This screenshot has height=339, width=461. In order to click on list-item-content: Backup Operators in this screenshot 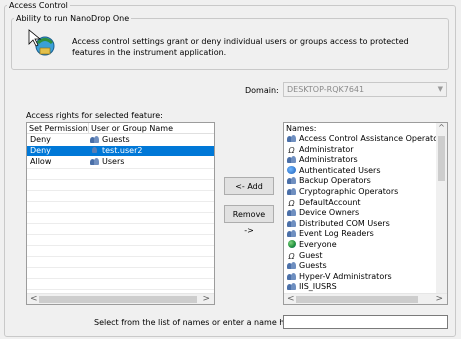, I will do `click(329, 181)`.